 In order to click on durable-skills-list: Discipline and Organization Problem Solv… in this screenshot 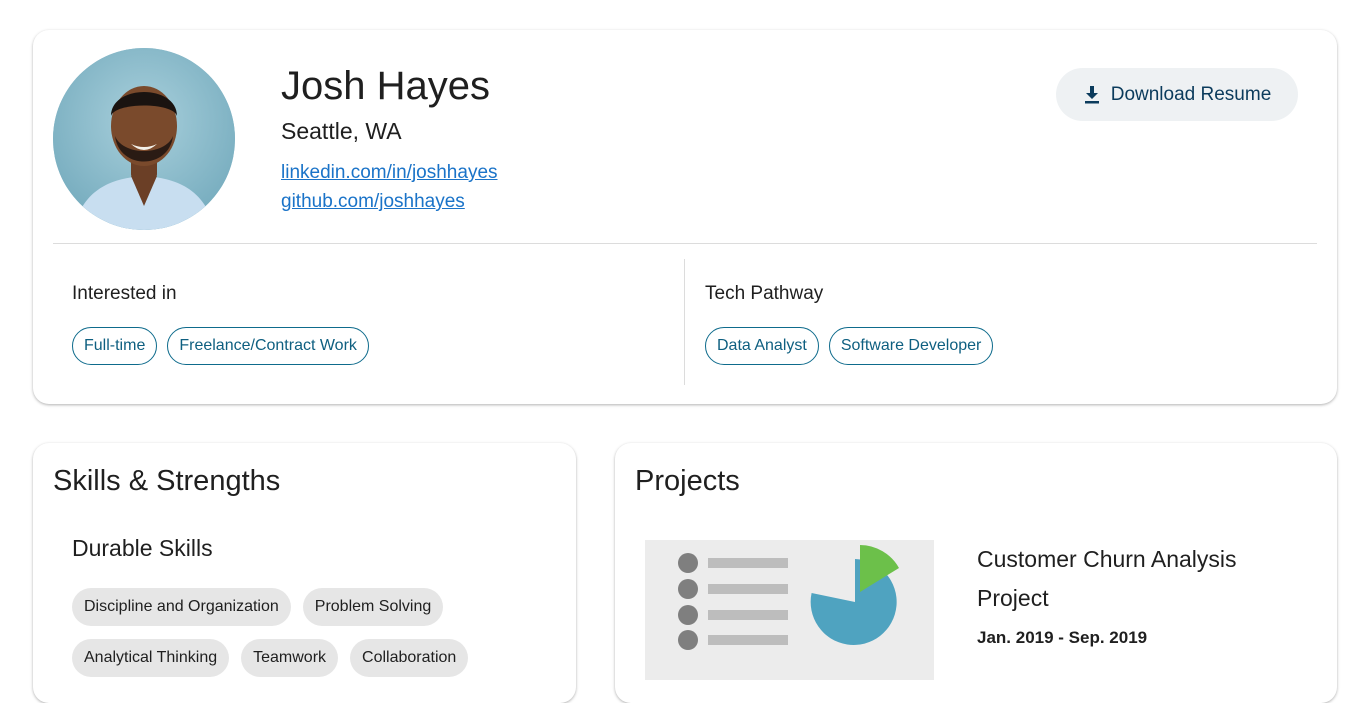, I will do `click(307, 632)`.